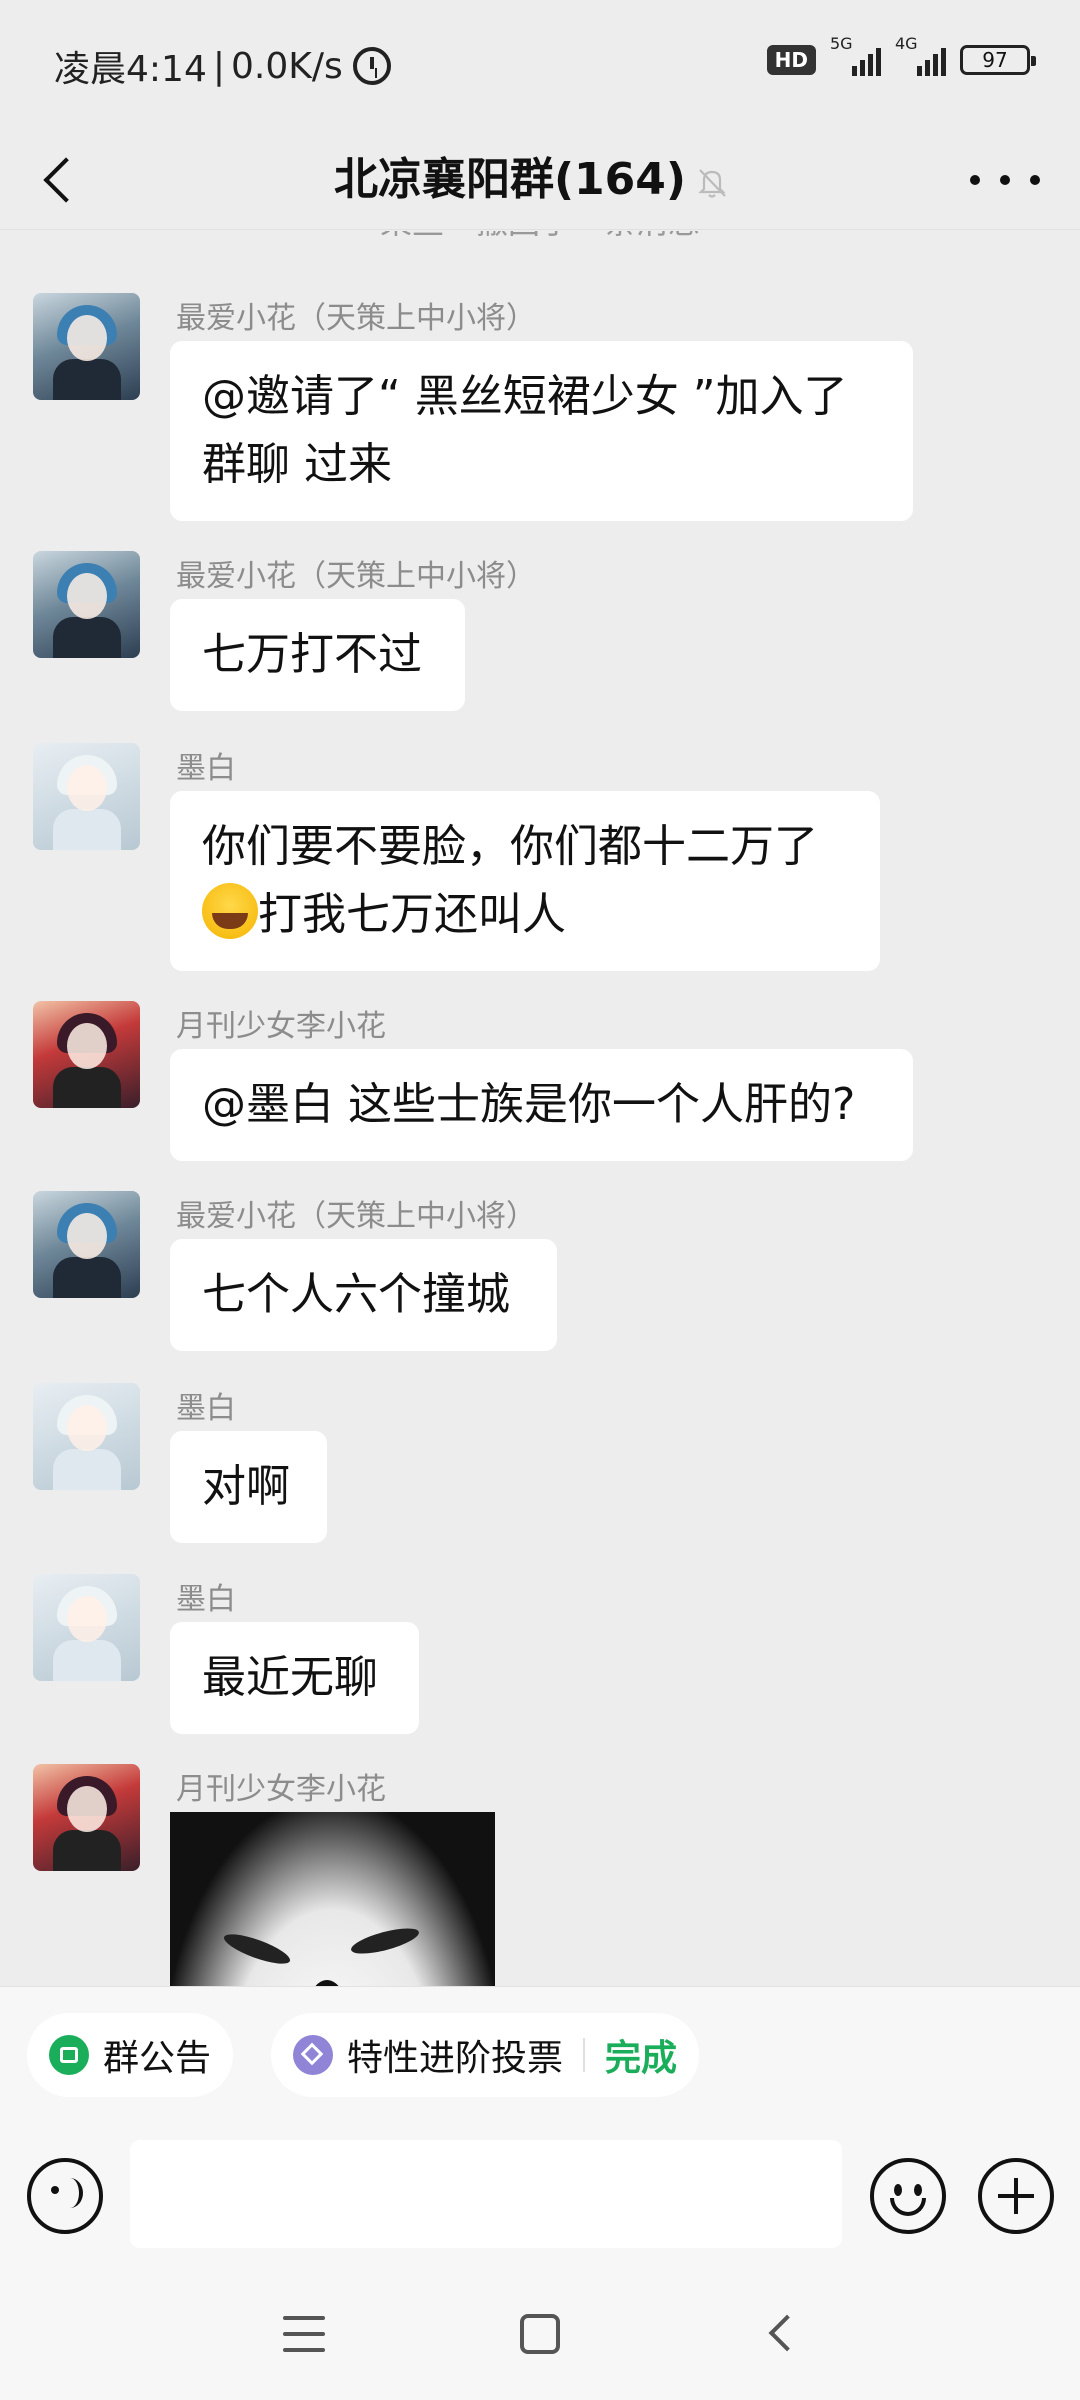 The width and height of the screenshot is (1080, 2400). Describe the element at coordinates (371, 66) in the screenshot. I see `alarm-icon` at that location.